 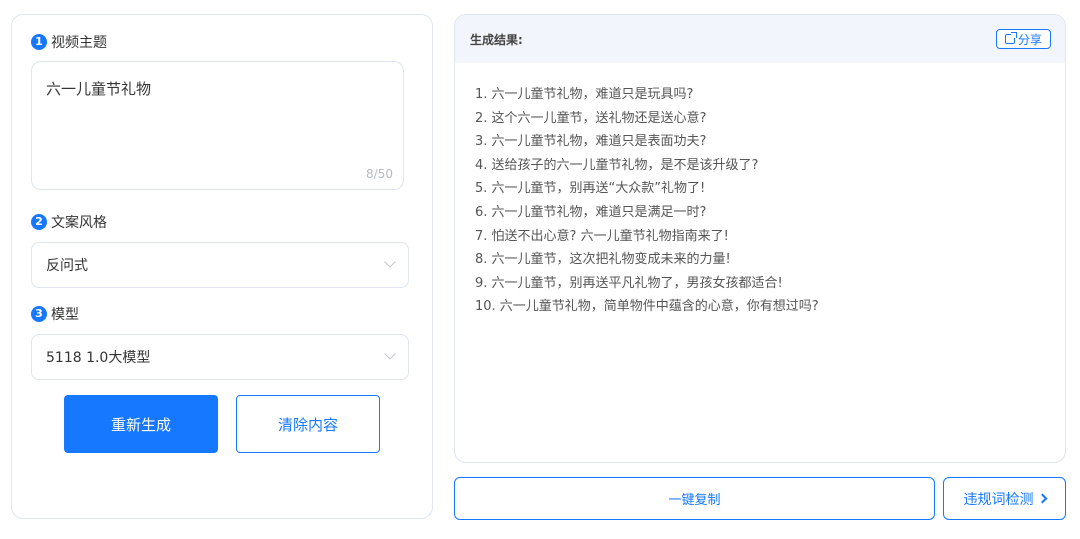 I want to click on share-button: 分享, so click(x=1023, y=39).